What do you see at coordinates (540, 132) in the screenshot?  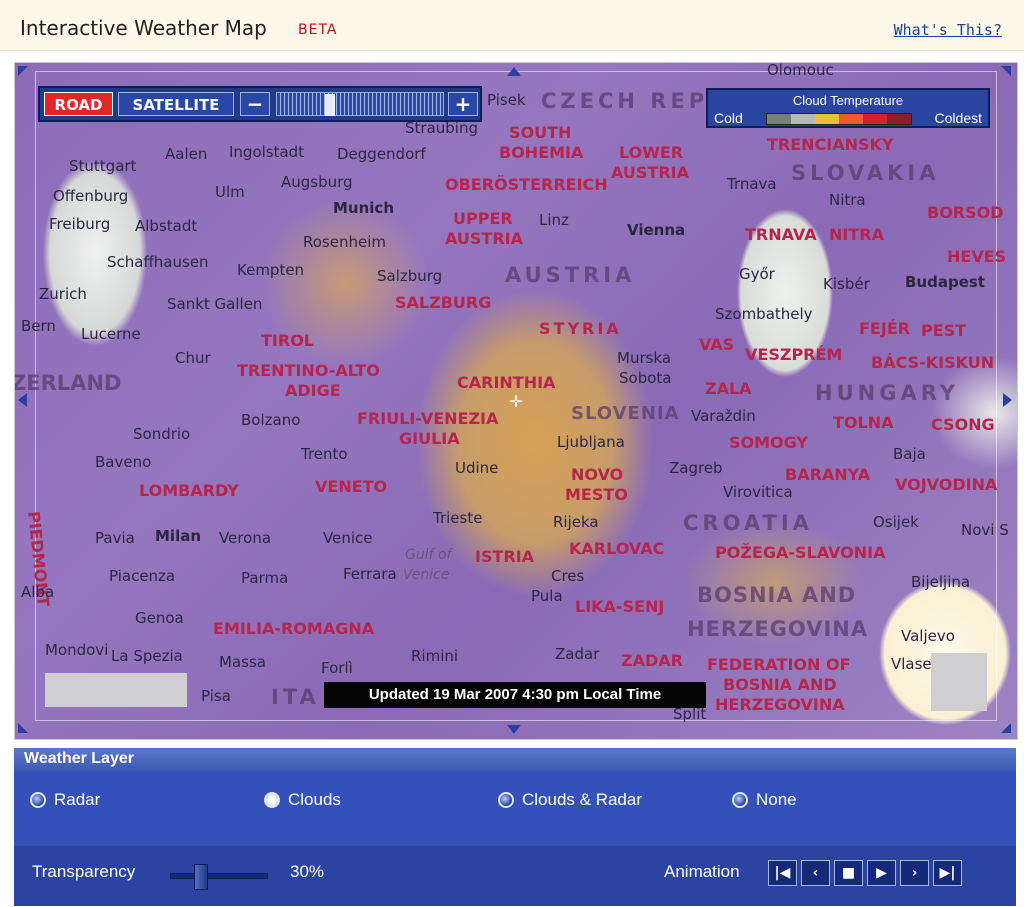 I see `region-label: SOUTH` at bounding box center [540, 132].